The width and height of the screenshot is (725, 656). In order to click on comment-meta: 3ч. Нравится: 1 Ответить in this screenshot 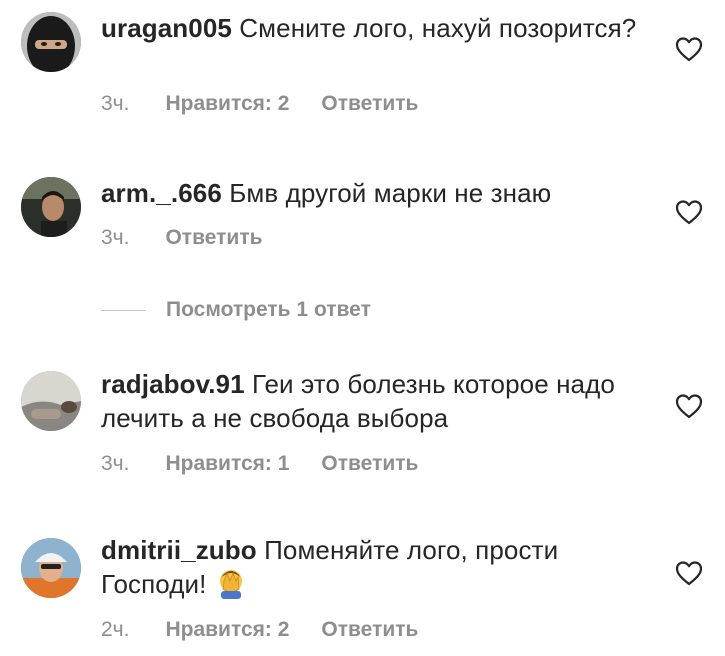, I will do `click(259, 464)`.